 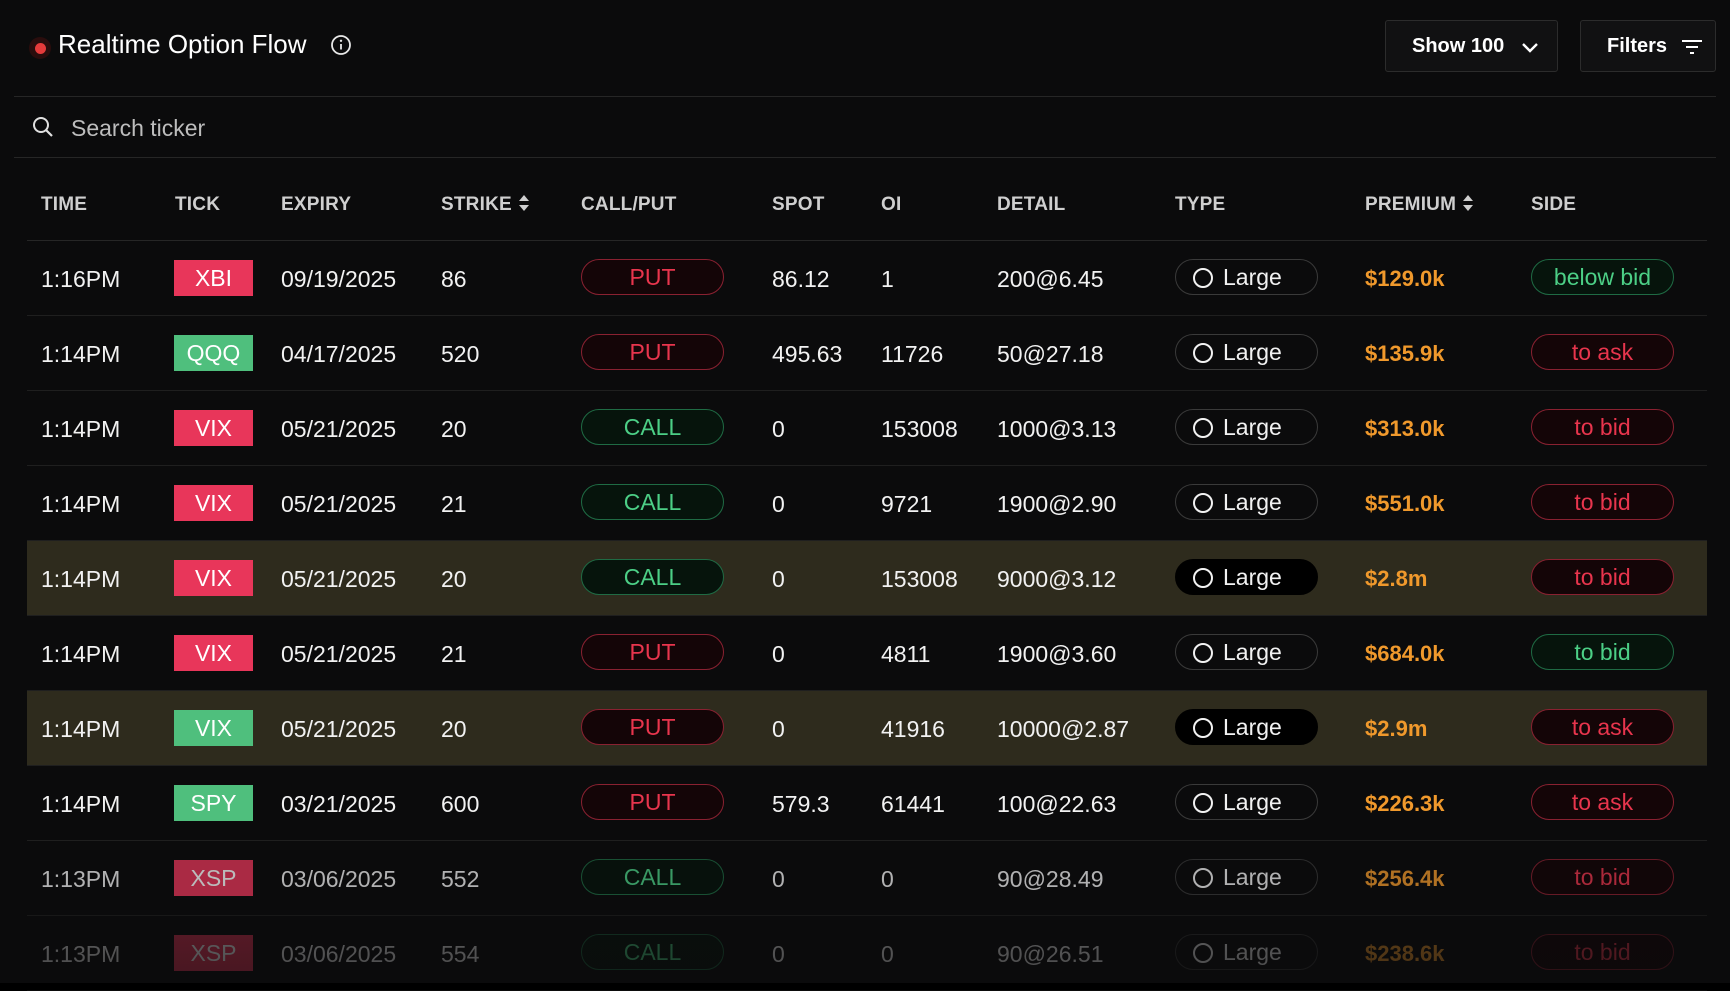 What do you see at coordinates (629, 205) in the screenshot?
I see `column-header-callput: CALL/PUT` at bounding box center [629, 205].